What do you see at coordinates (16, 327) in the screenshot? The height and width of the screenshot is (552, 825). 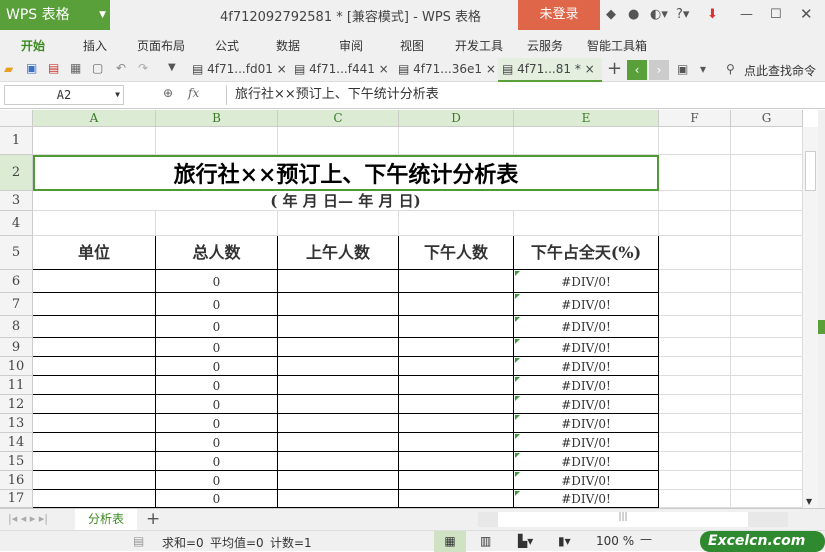 I see `row-header-8: 8` at bounding box center [16, 327].